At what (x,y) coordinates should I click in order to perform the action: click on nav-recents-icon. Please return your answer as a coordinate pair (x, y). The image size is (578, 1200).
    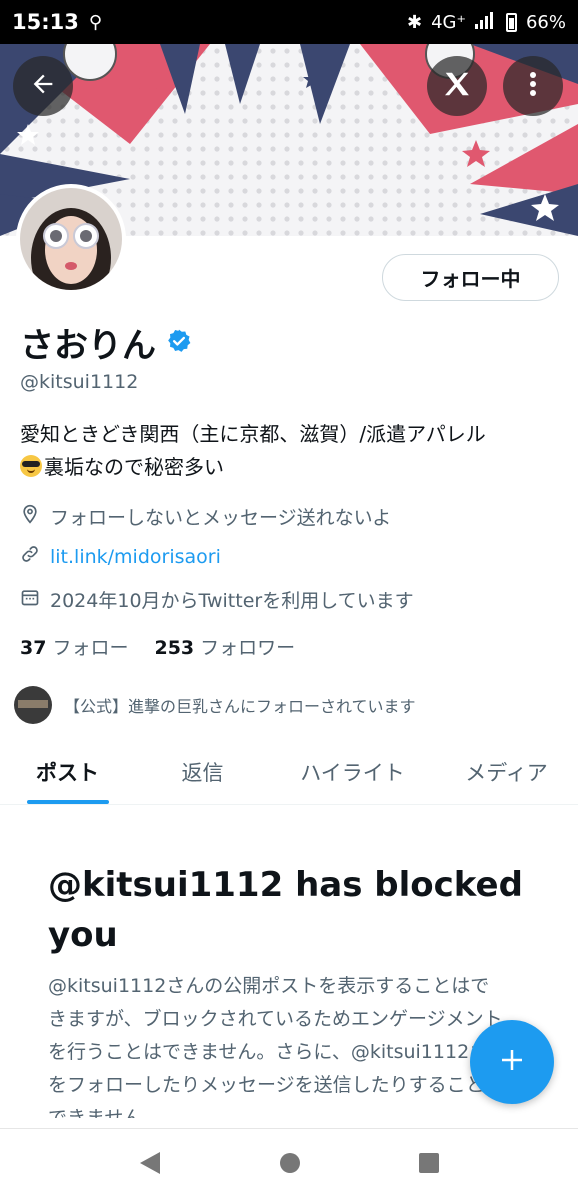
    Looking at the image, I should click on (429, 1165).